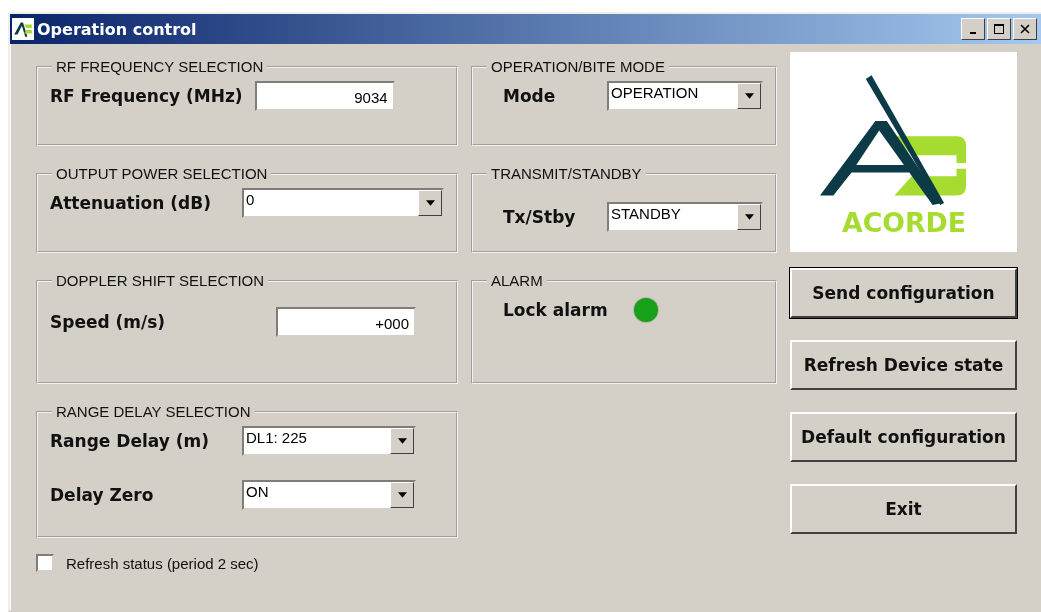 Image resolution: width=1041 pixels, height=612 pixels. Describe the element at coordinates (160, 66) in the screenshot. I see `group-title: RF FREQUENCY SELECTION` at that location.